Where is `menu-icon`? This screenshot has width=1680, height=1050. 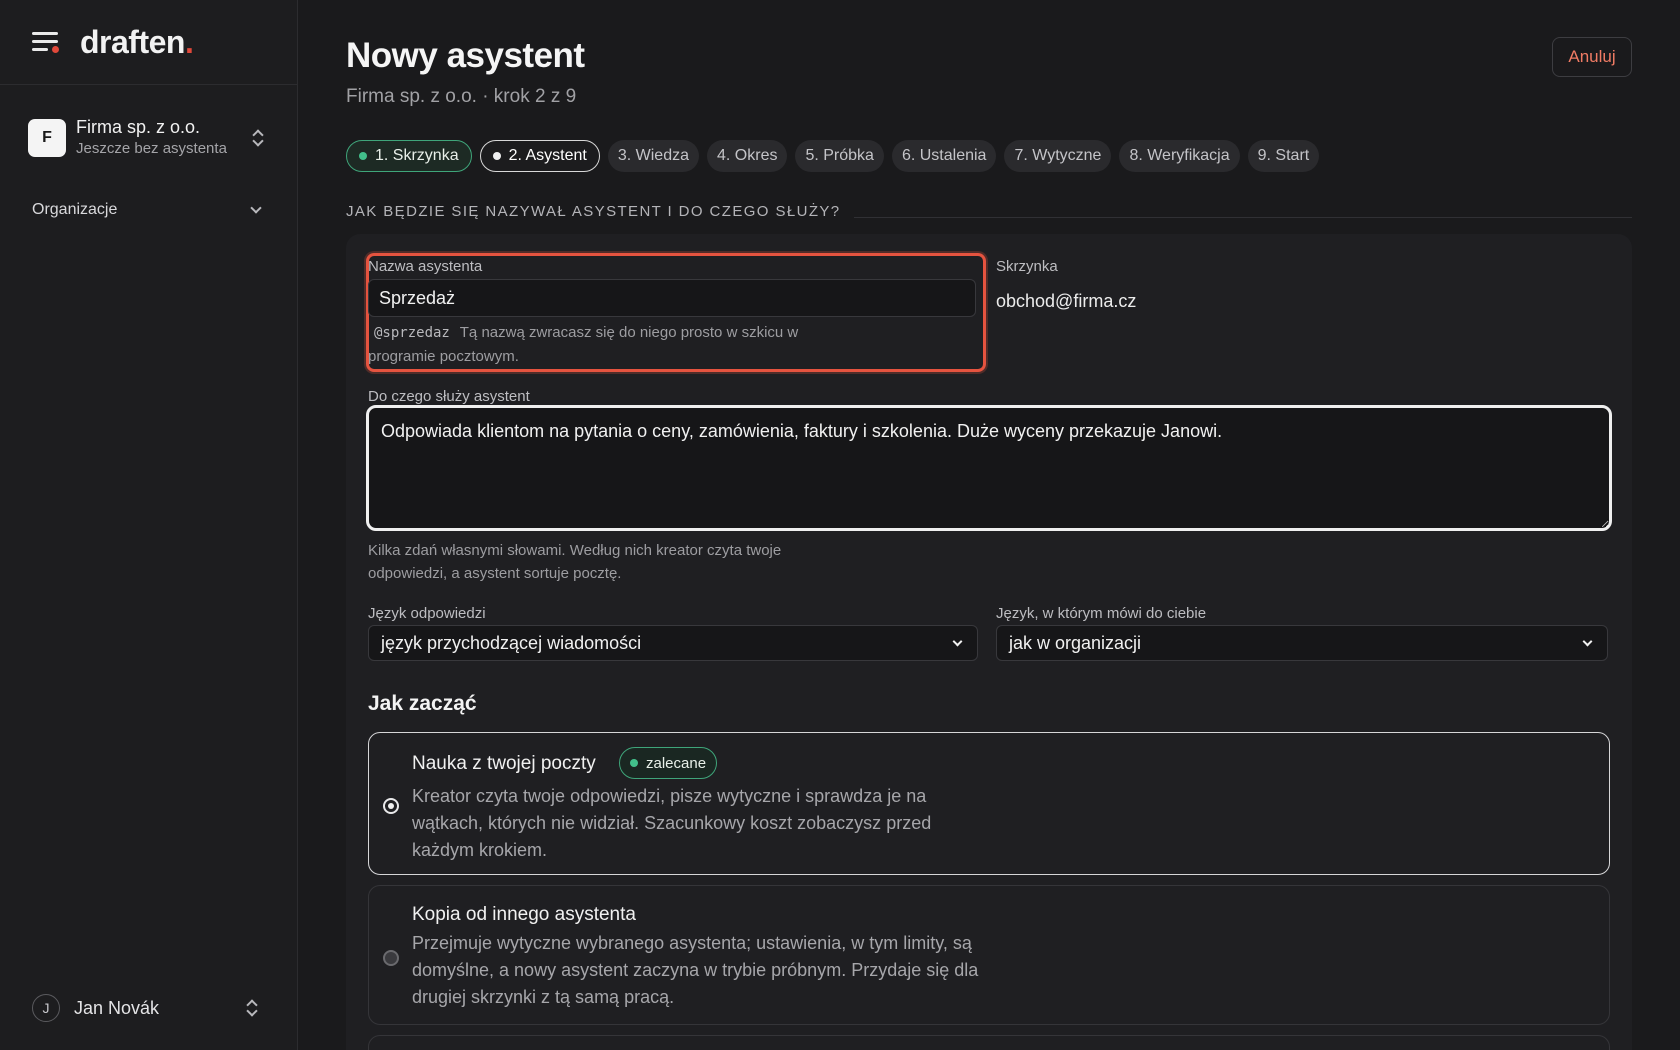 menu-icon is located at coordinates (45, 42).